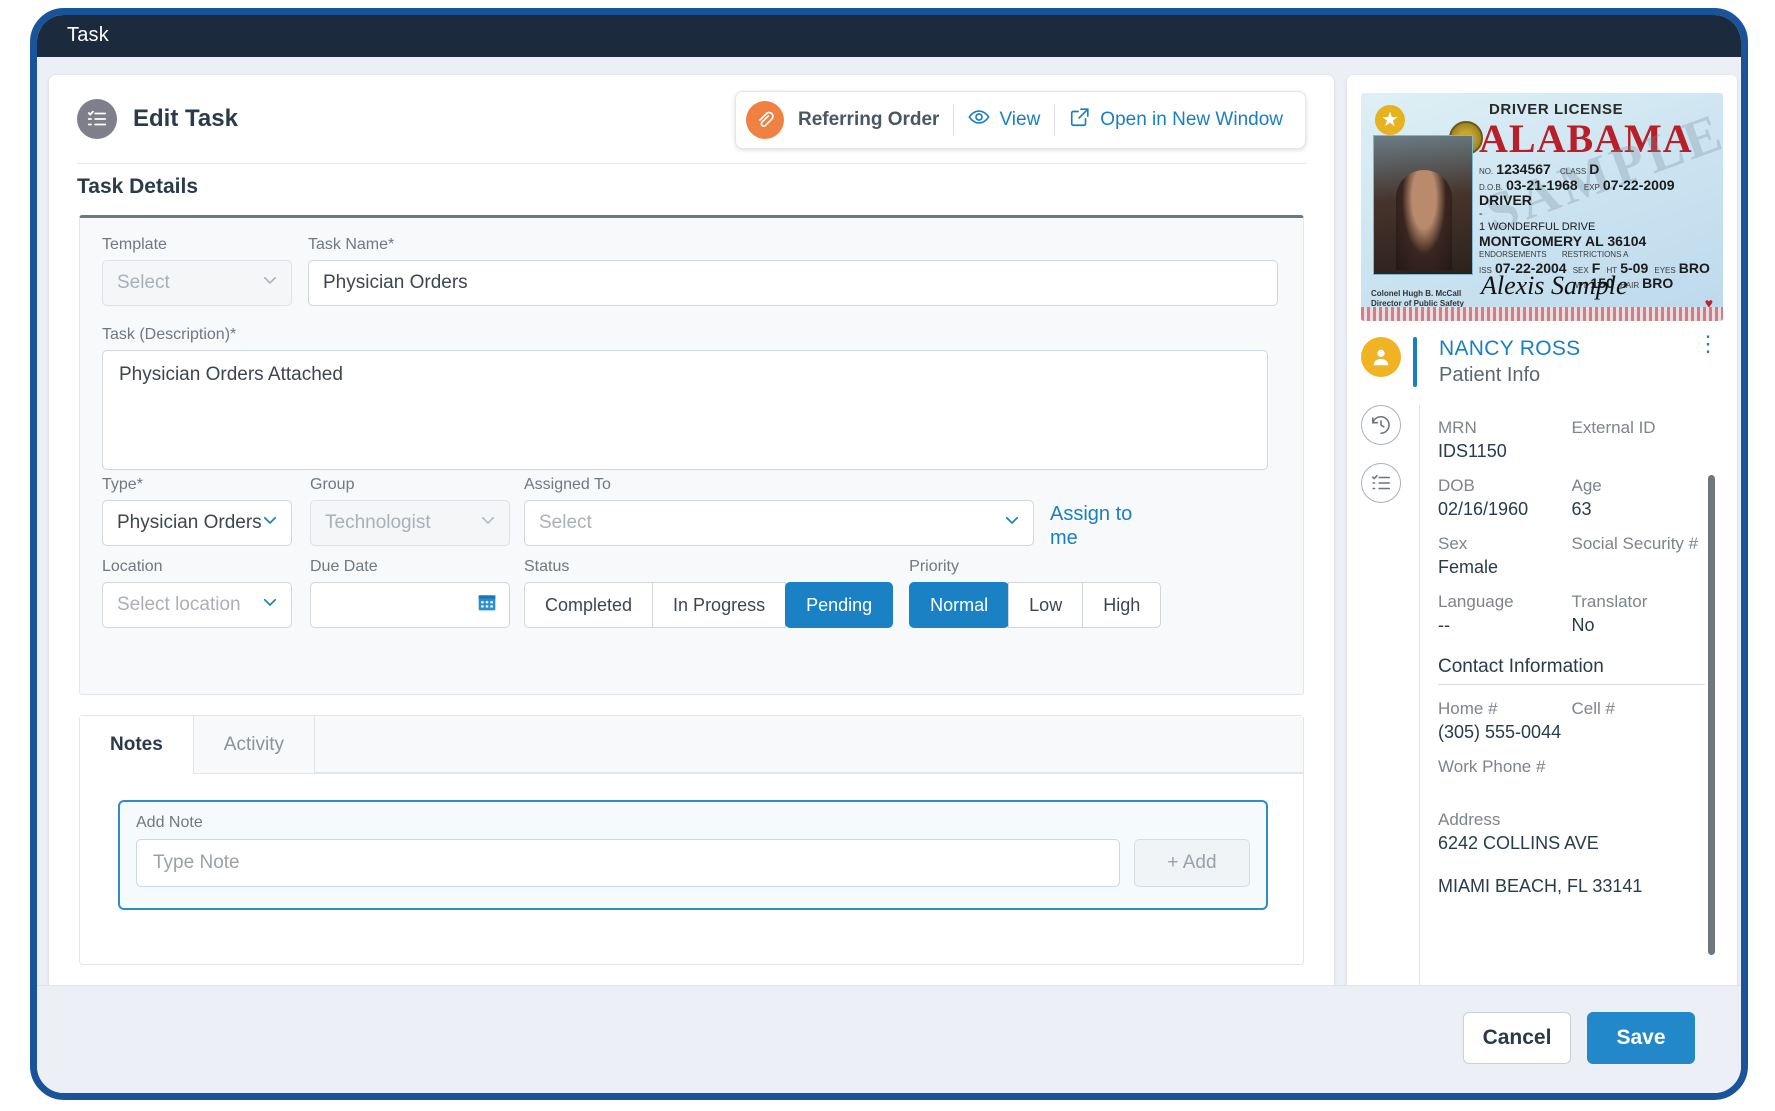  I want to click on footer-buttons: Cancel Save, so click(1579, 1038).